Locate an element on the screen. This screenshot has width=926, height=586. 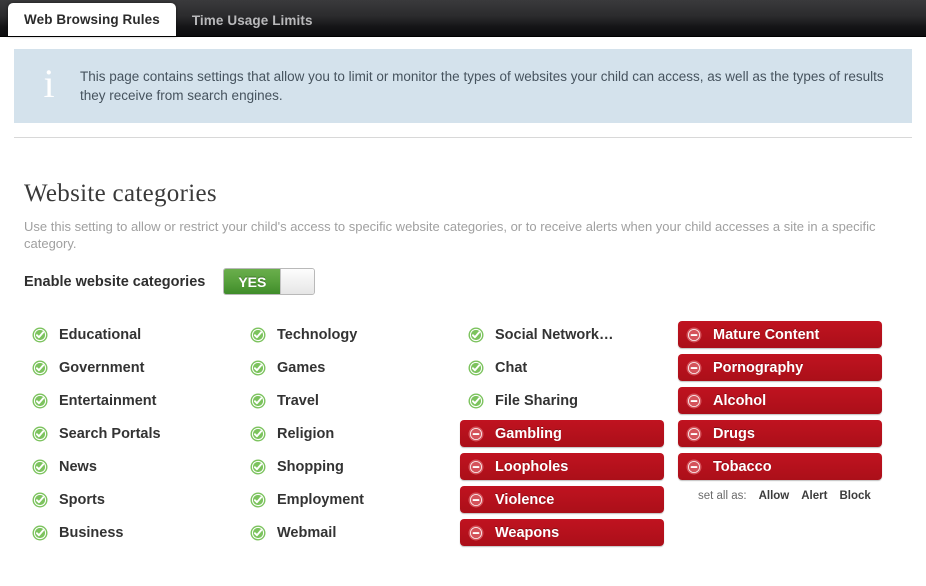
category-item-allow: Business is located at coordinates (133, 532).